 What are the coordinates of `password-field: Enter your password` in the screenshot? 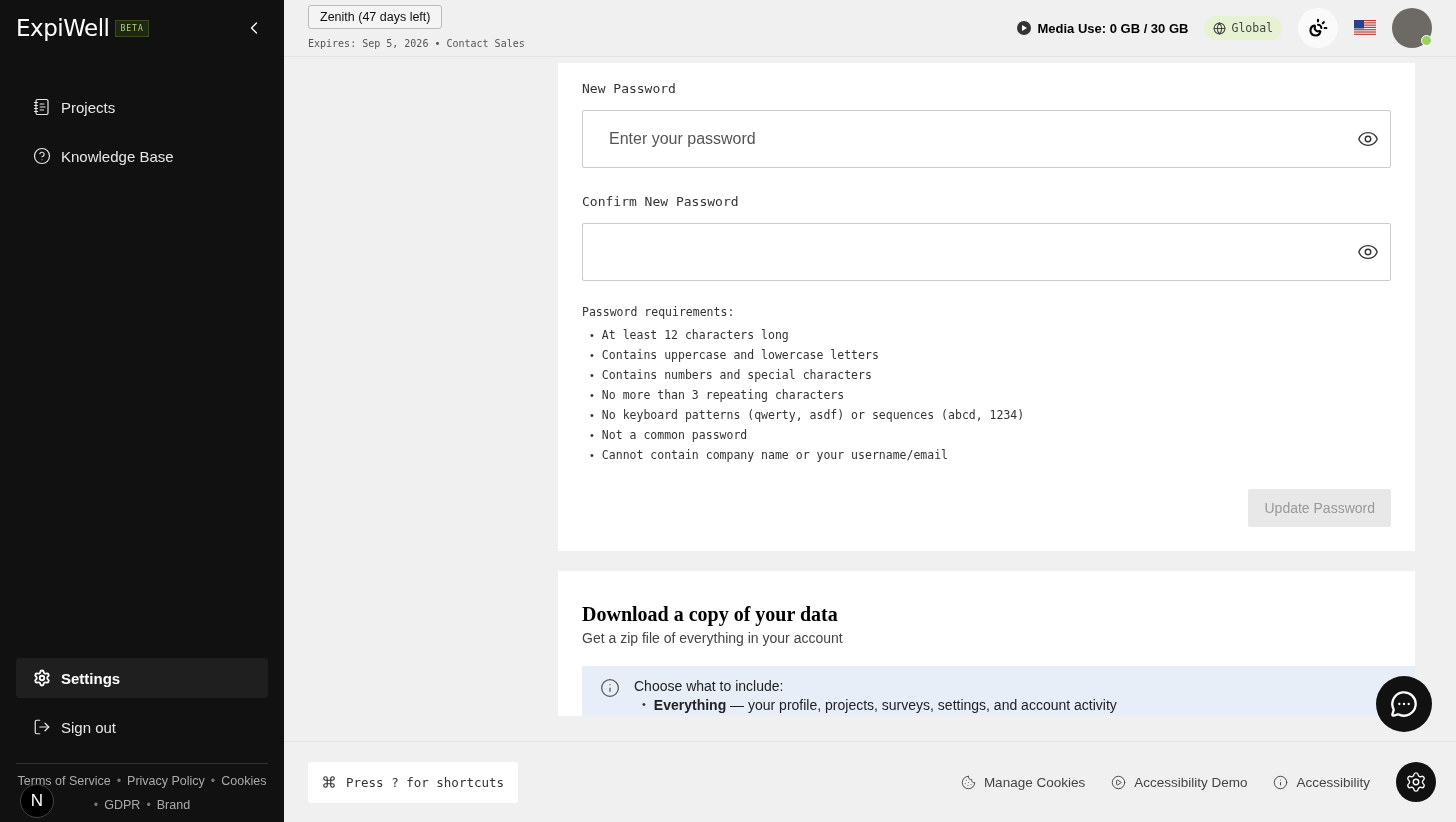 It's located at (986, 139).